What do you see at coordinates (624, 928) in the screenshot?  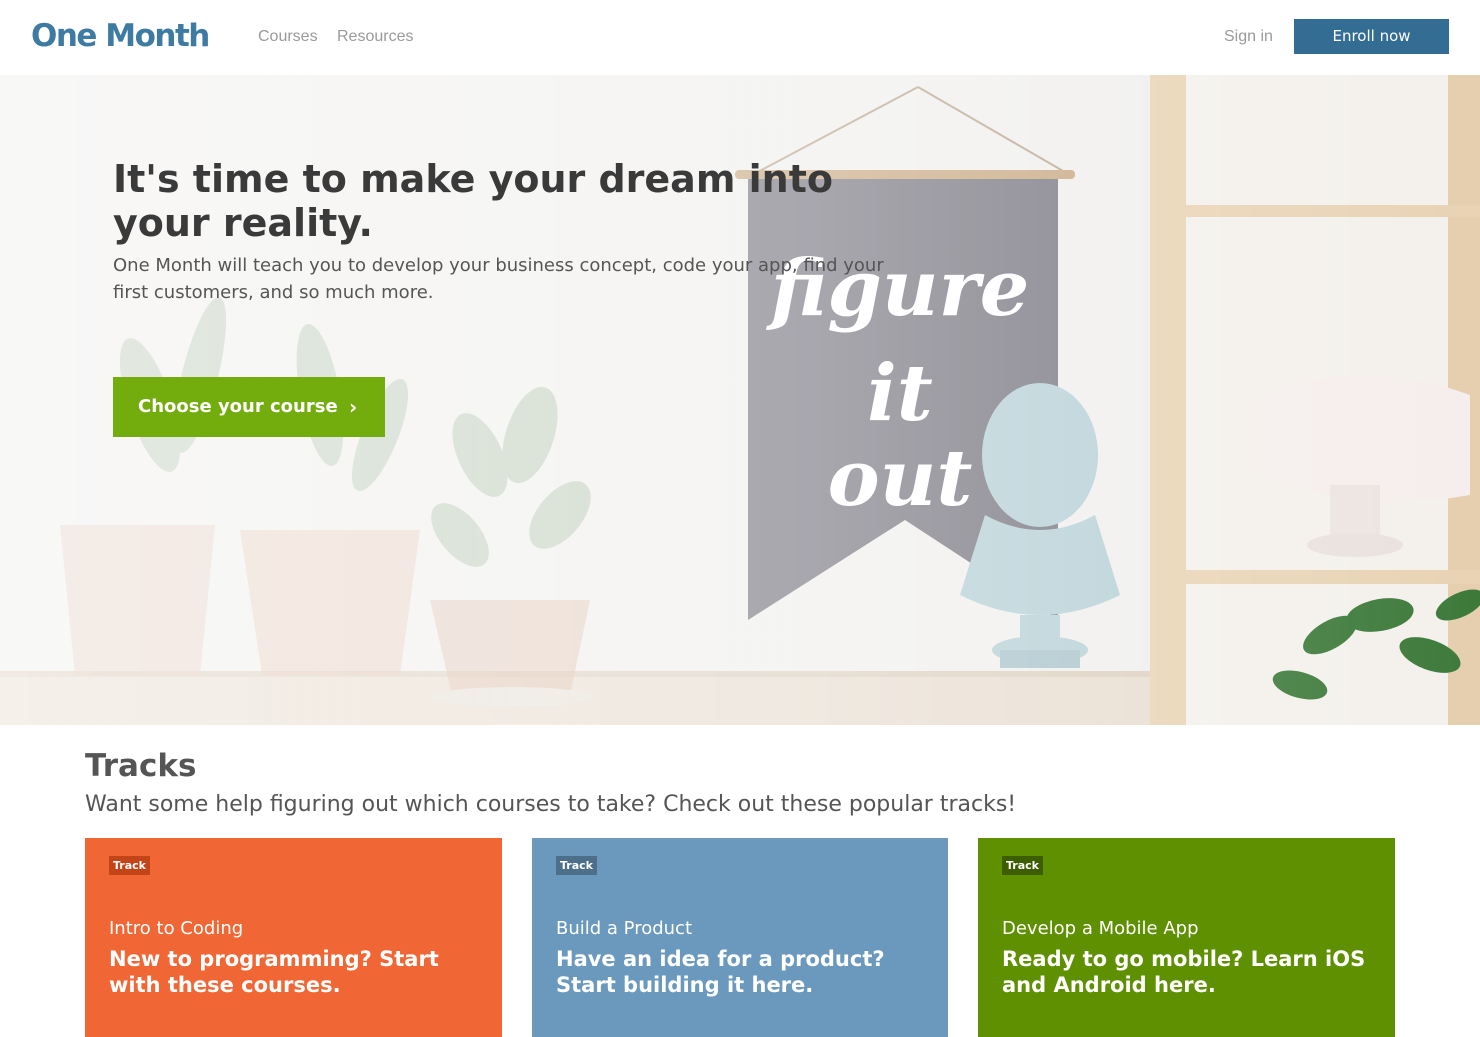 I see `track-title: Build a Product` at bounding box center [624, 928].